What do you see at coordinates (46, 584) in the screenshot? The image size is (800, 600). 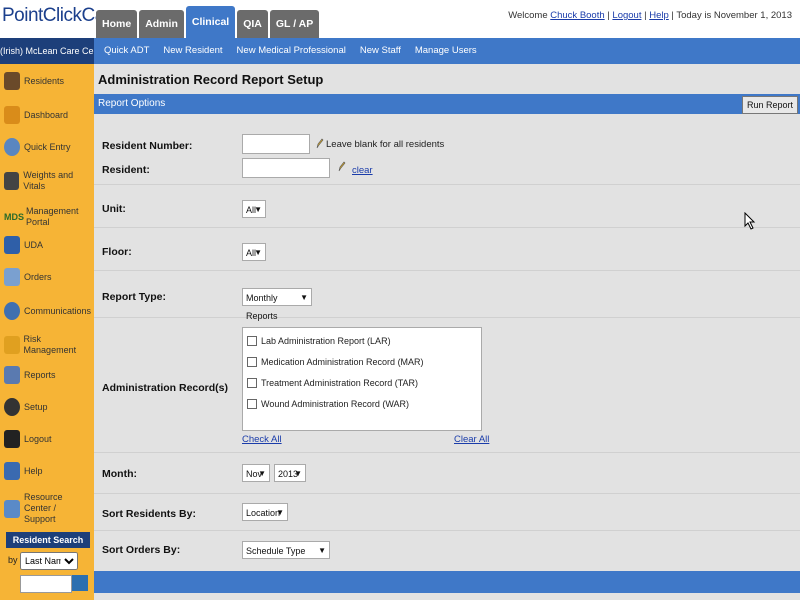 I see `resident-search-input` at bounding box center [46, 584].